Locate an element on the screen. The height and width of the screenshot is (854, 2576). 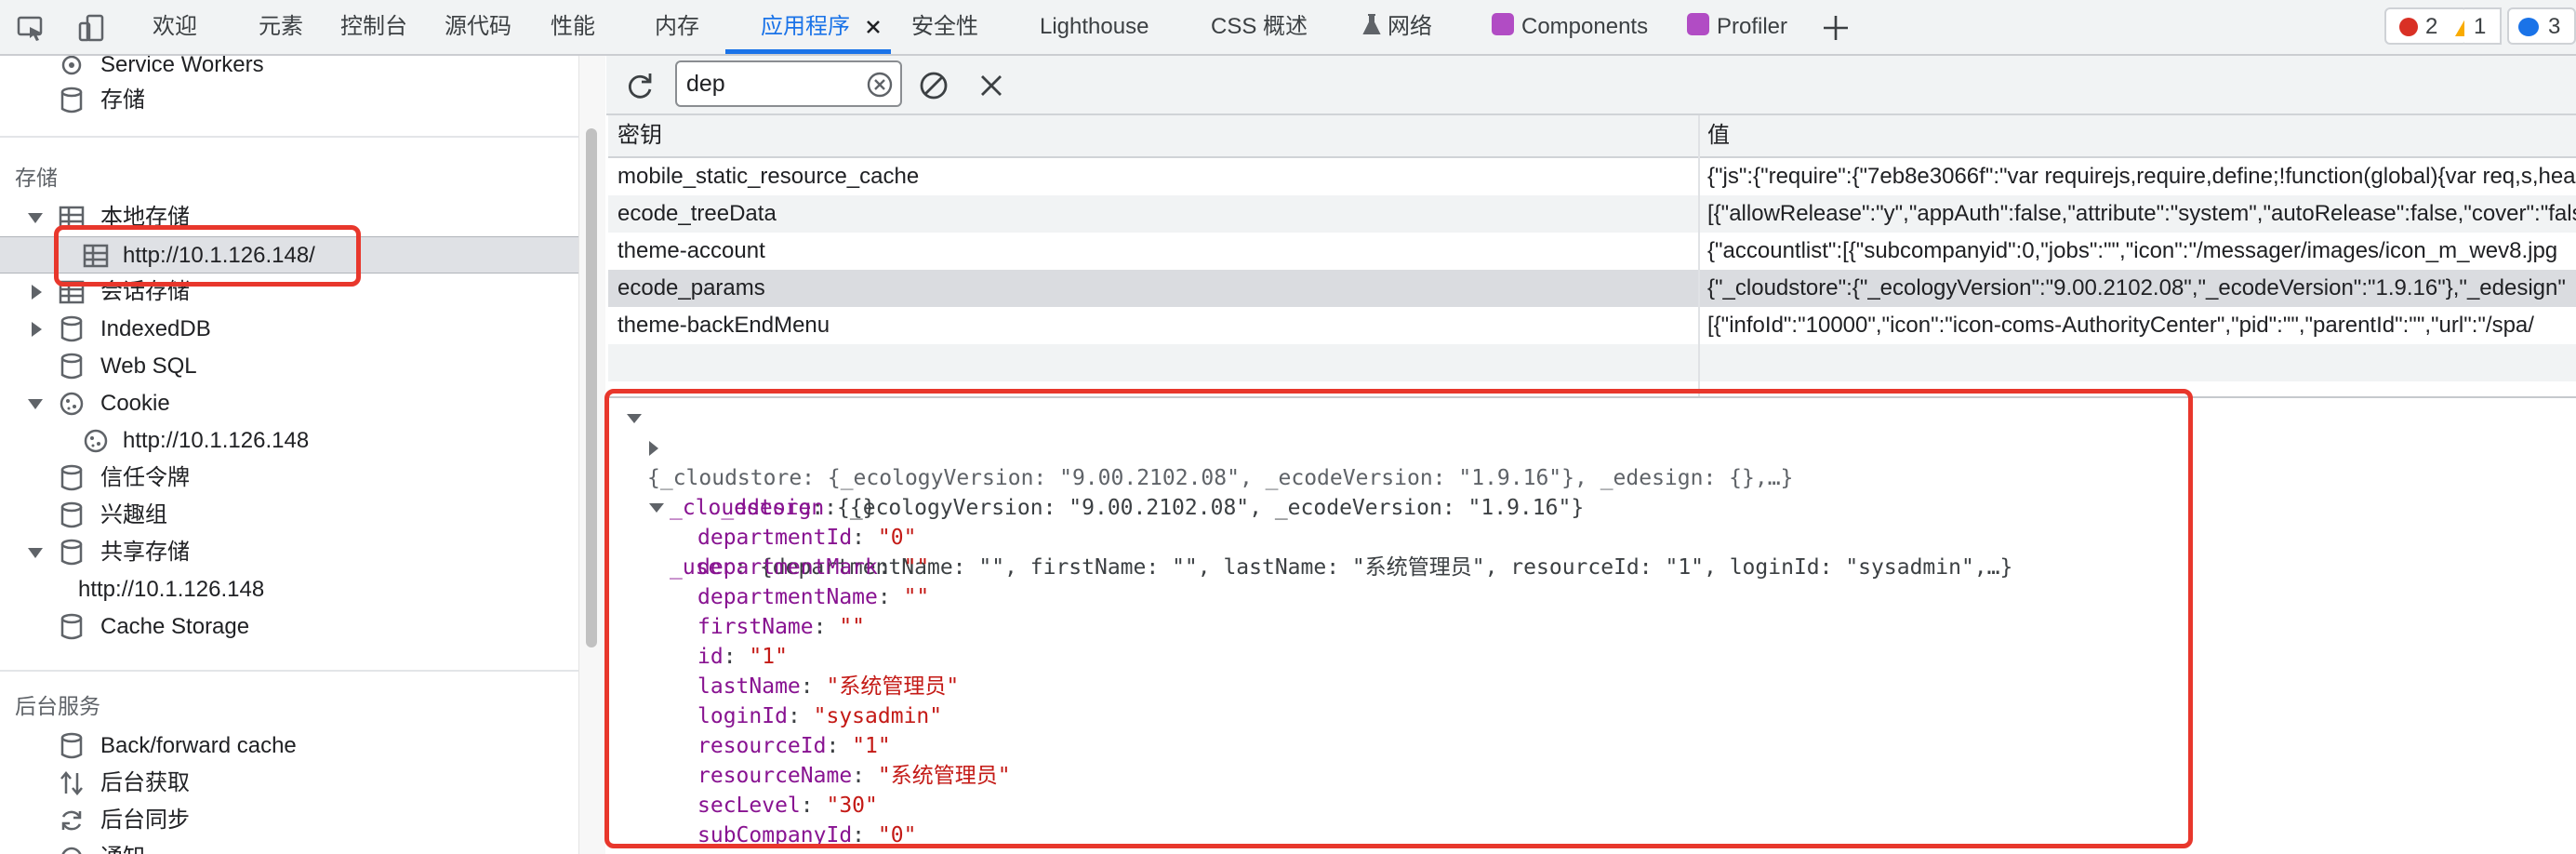
sidebar-scrollbar-thumb is located at coordinates (591, 388).